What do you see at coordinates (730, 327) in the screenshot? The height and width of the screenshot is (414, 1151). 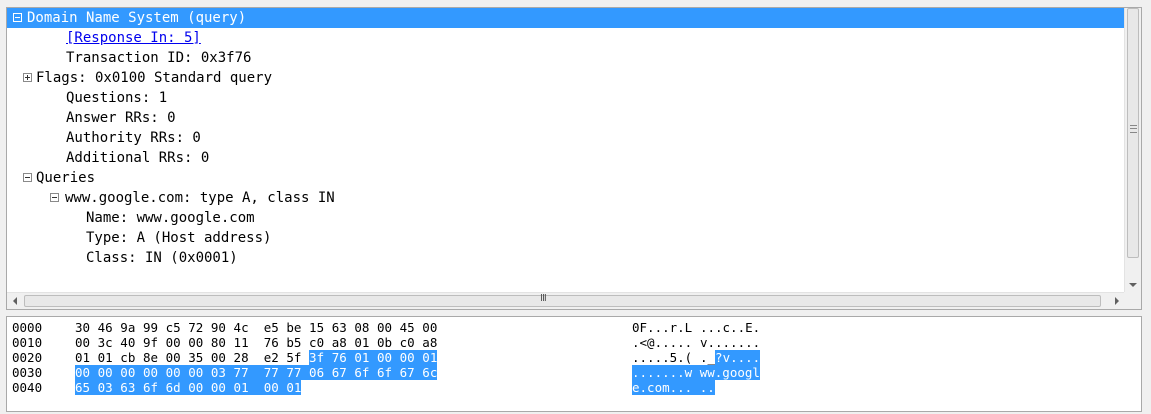 I see `ascii-text: ...c..E.` at bounding box center [730, 327].